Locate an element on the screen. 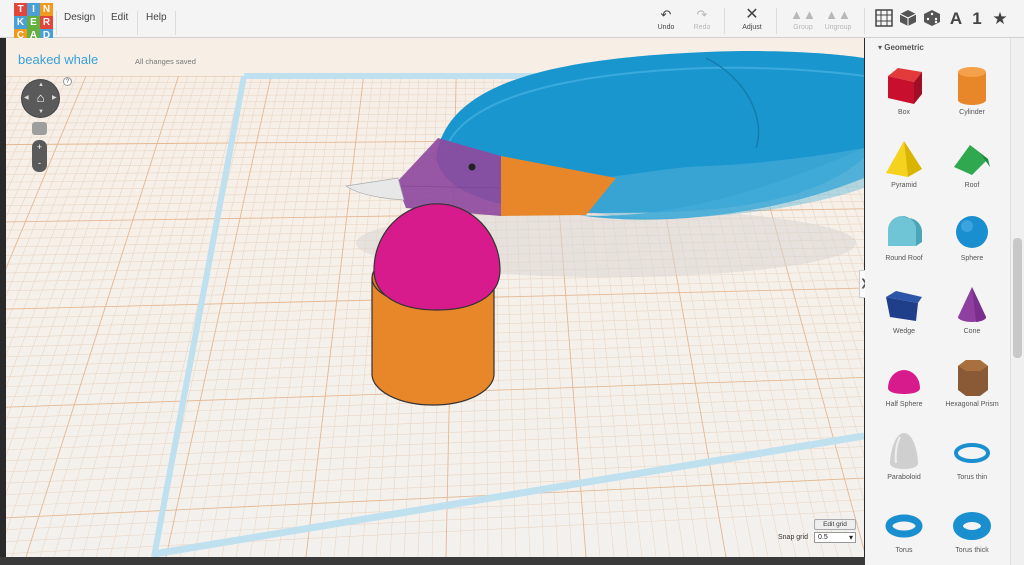  logo-letter: I is located at coordinates (33, 9).